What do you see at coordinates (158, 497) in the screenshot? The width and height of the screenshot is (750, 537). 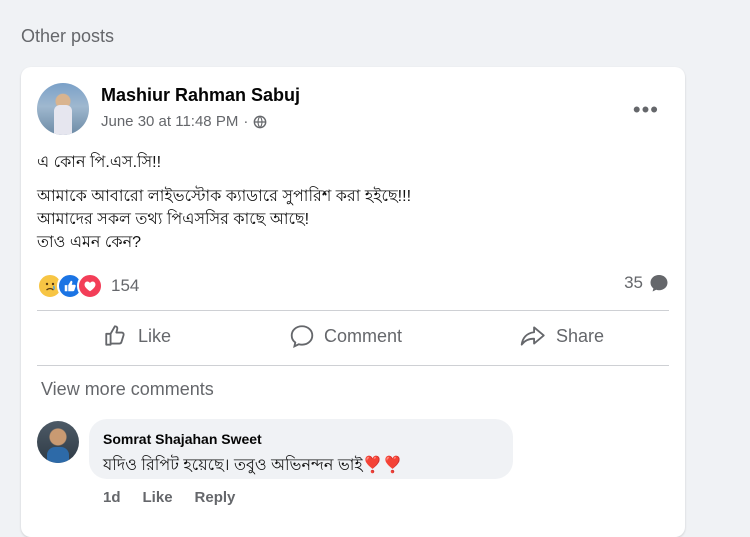 I see `comment-like-button: Like` at bounding box center [158, 497].